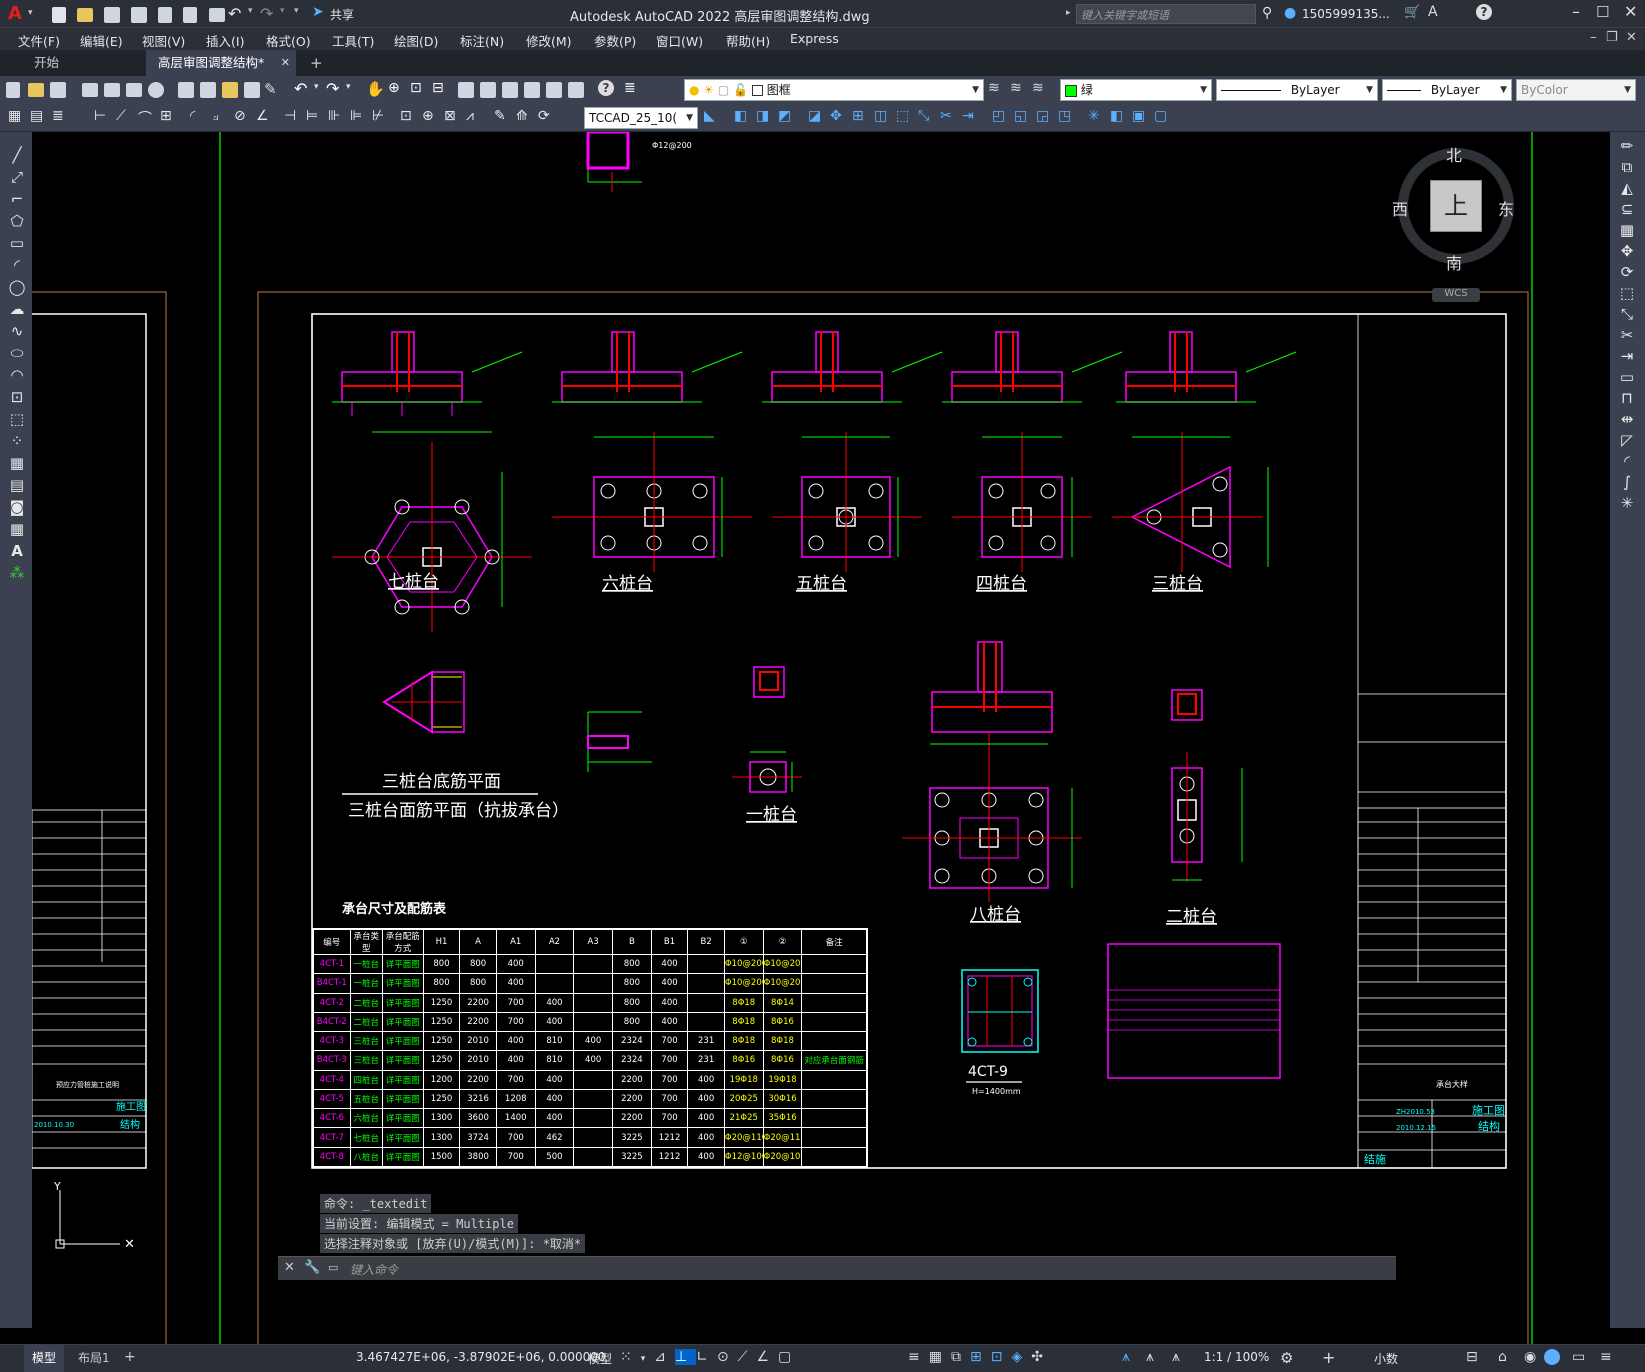 The image size is (1645, 1372). What do you see at coordinates (145, 118) in the screenshot?
I see `dim-arc-icon: ⌒` at bounding box center [145, 118].